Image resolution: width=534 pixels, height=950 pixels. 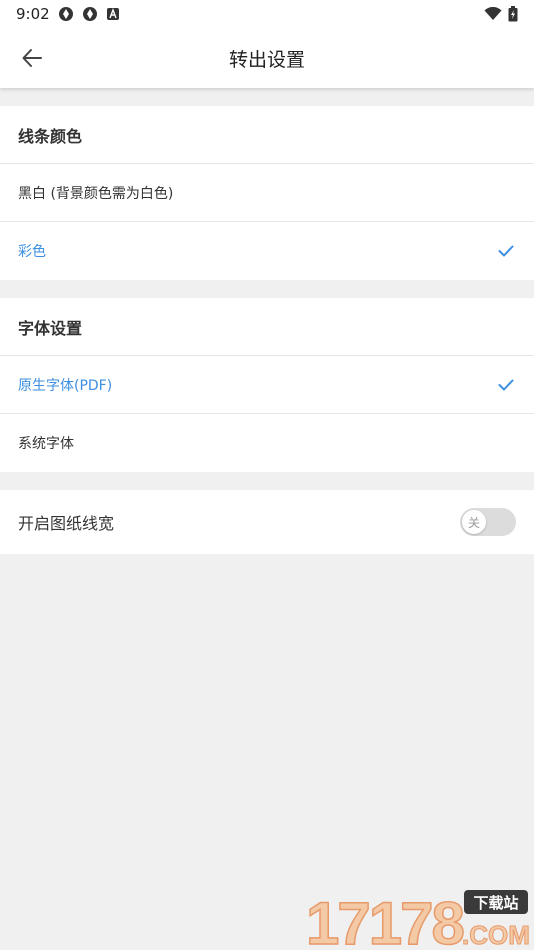 I want to click on line-width-row: 开启图纸线宽 关, so click(x=267, y=522).